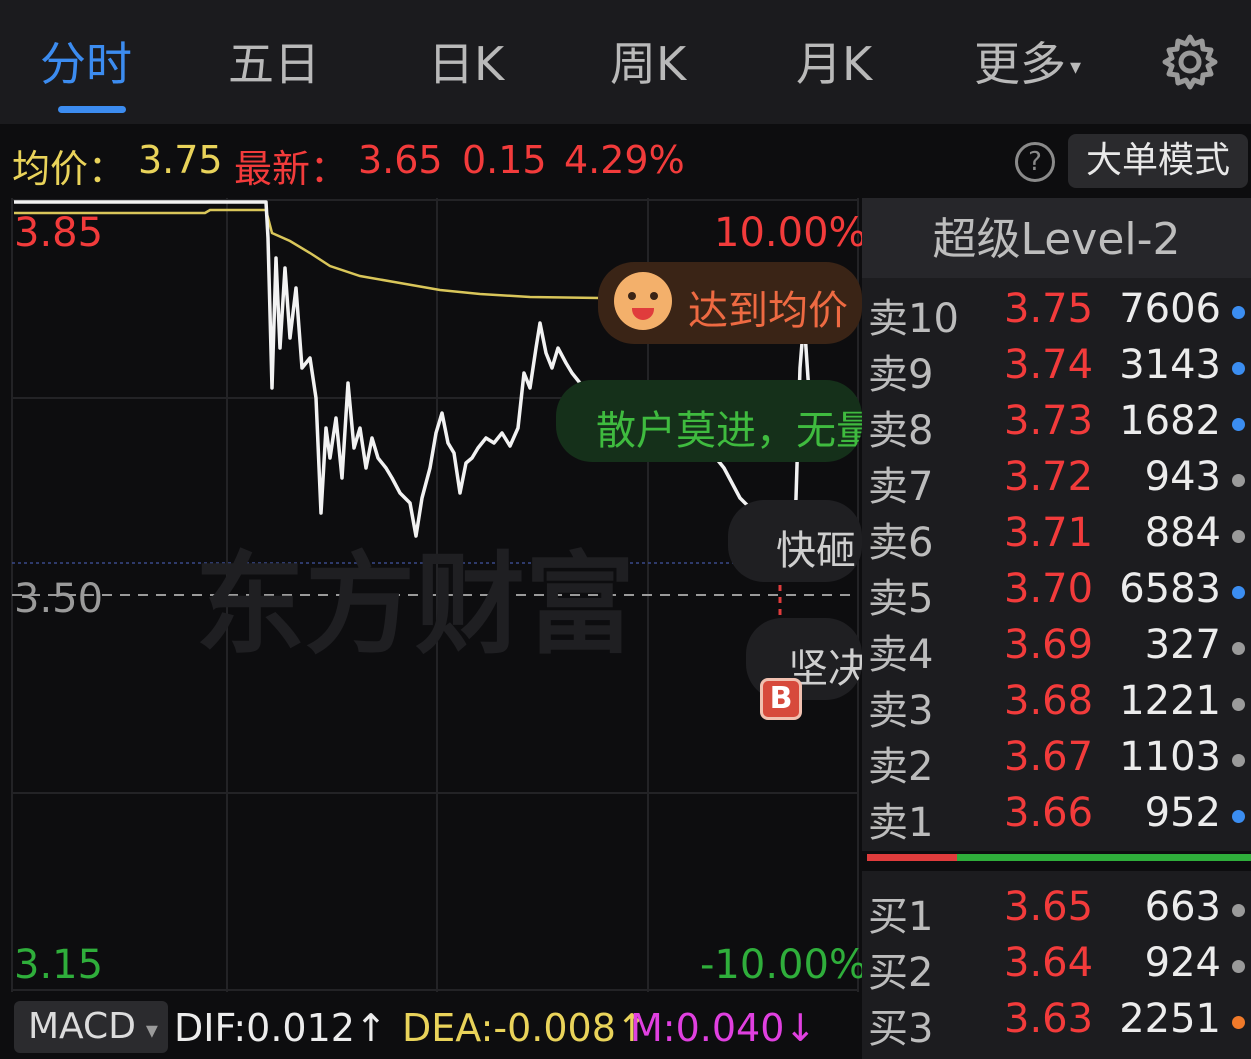  I want to click on ask-volume: 3143, so click(1170, 365).